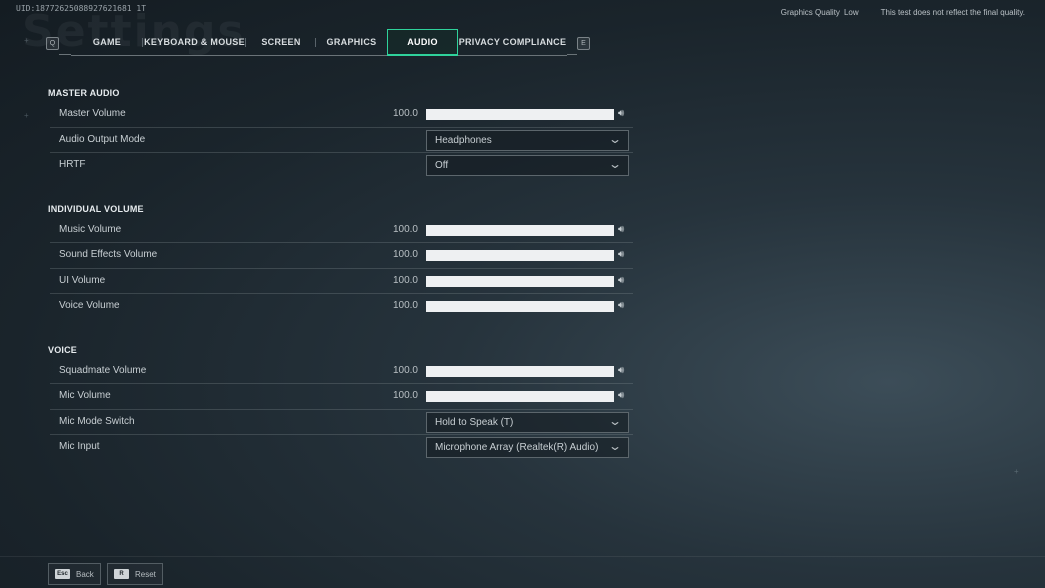  Describe the element at coordinates (463, 140) in the screenshot. I see `dropdown-value: Headphones` at that location.